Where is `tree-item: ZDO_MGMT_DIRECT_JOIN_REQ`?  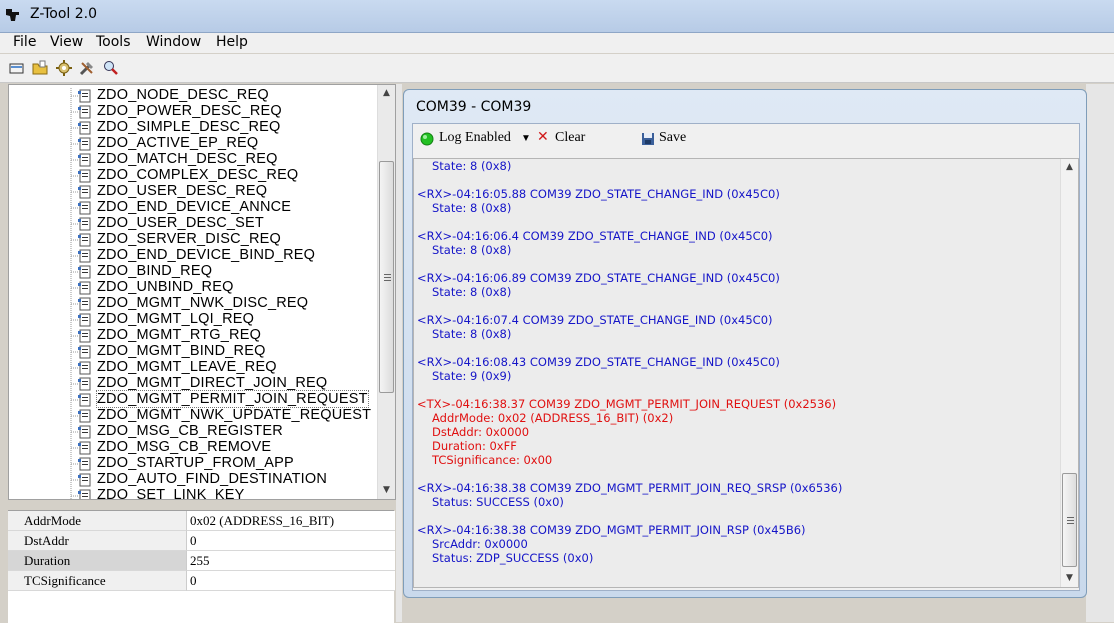 tree-item: ZDO_MGMT_DIRECT_JOIN_REQ is located at coordinates (194, 383).